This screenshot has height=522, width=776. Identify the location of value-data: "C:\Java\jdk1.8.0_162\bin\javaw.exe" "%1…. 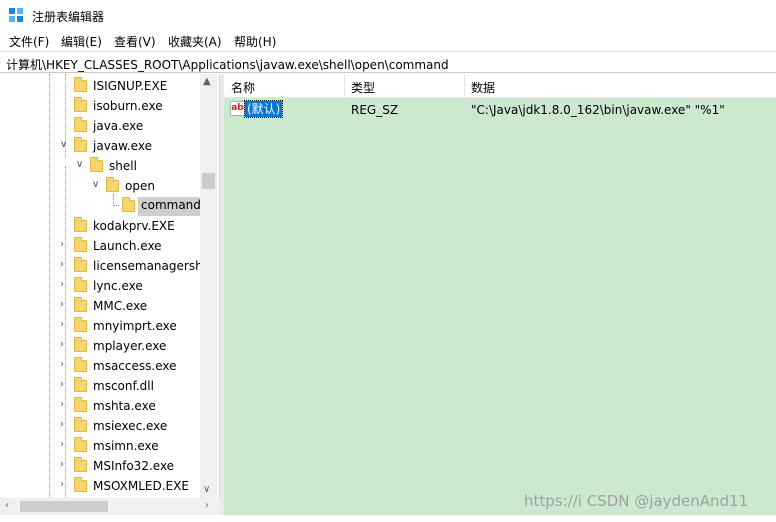
(598, 110).